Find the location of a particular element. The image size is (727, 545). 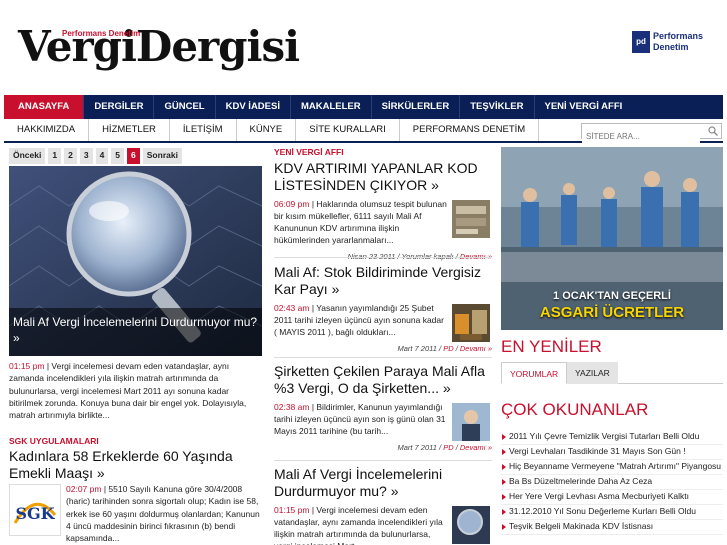

latest-tabs: YORUMLAR YAZILAR is located at coordinates (612, 373).